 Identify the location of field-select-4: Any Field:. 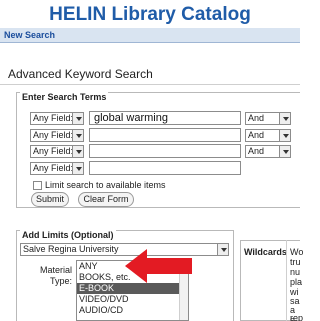
(57, 168).